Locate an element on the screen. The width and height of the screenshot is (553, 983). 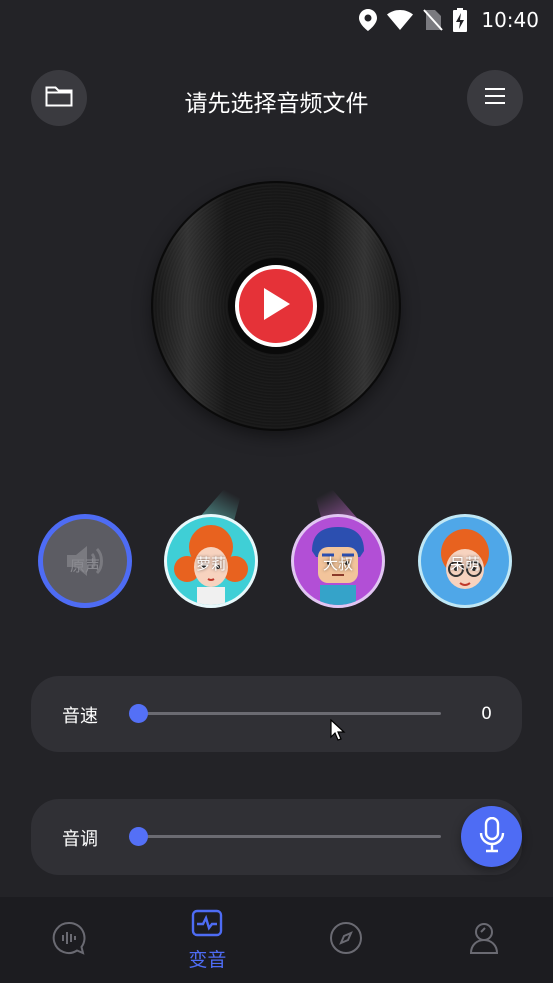
nav-item-profile is located at coordinates (484, 940).